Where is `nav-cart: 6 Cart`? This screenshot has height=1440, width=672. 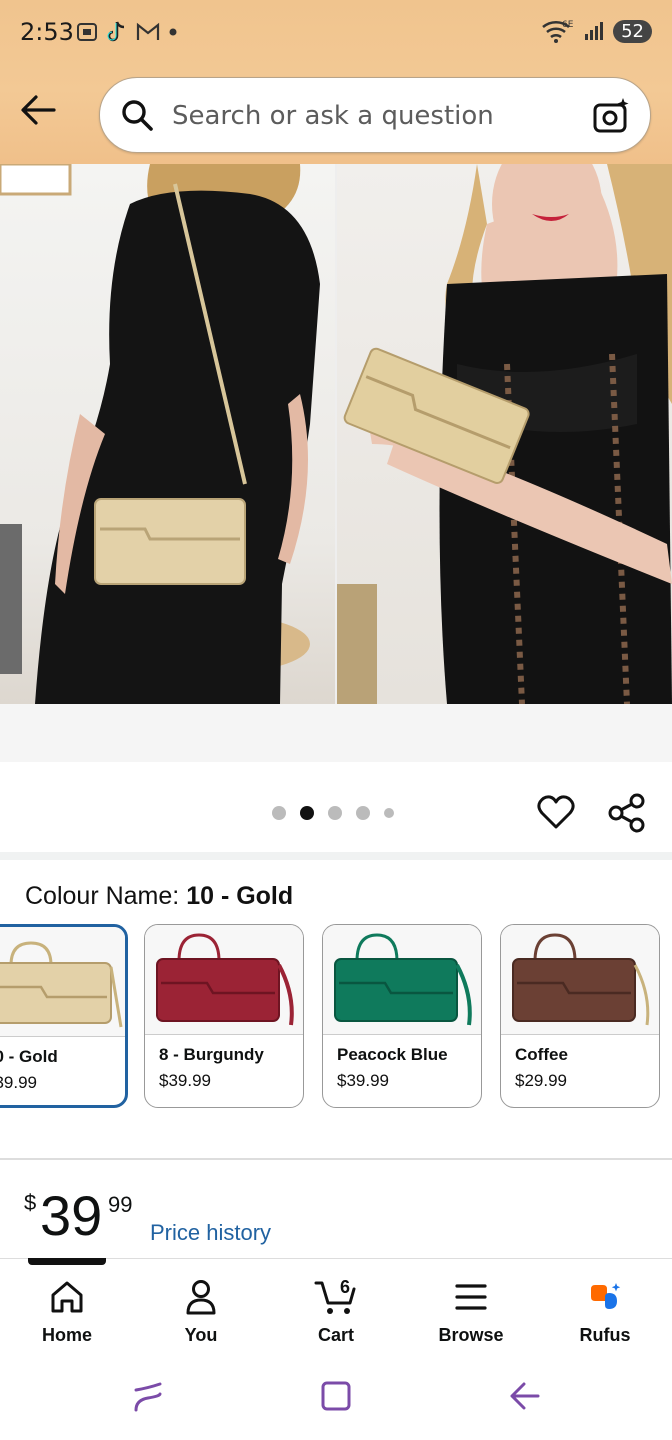 nav-cart: 6 Cart is located at coordinates (336, 1311).